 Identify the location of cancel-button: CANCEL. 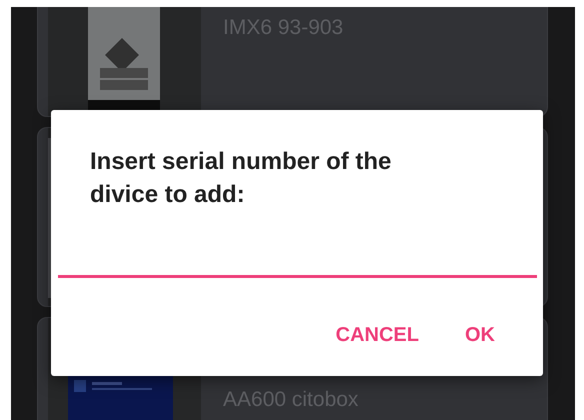
(377, 335).